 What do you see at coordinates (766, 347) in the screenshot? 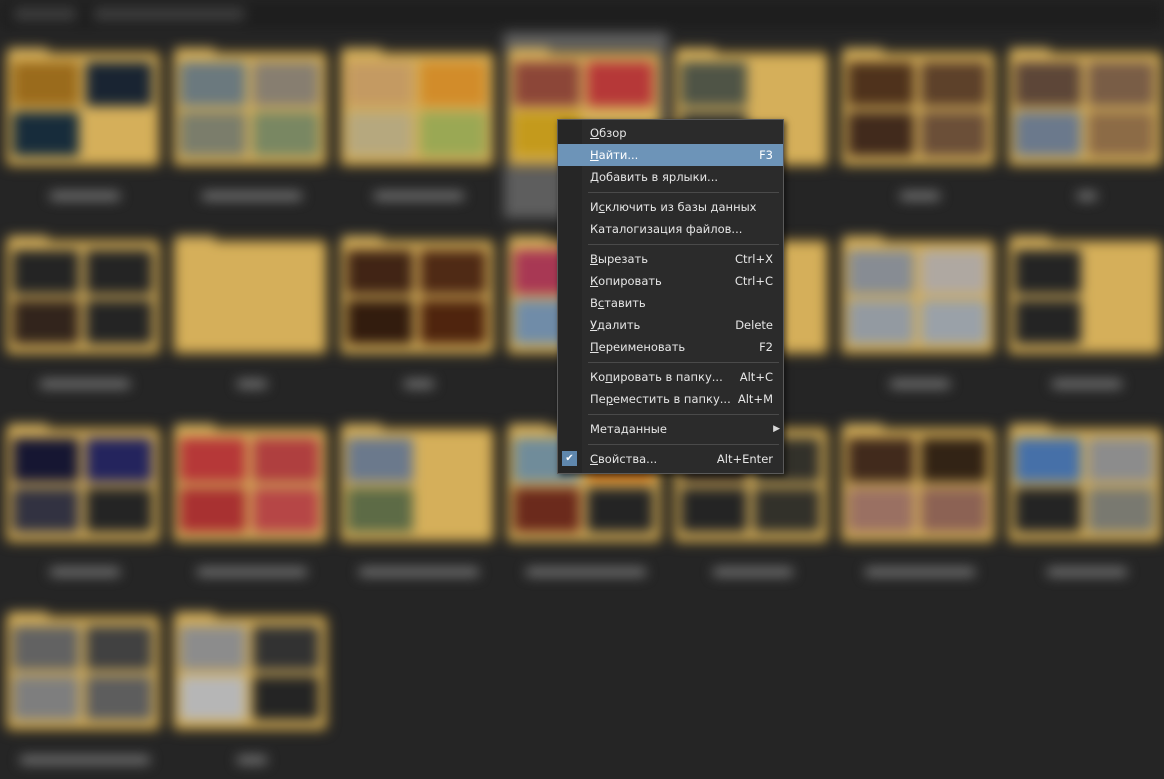
I see `menu-item-shortcut: F2` at bounding box center [766, 347].